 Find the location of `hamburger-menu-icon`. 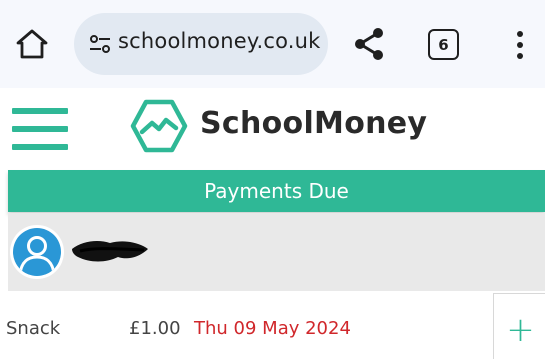

hamburger-menu-icon is located at coordinates (40, 129).